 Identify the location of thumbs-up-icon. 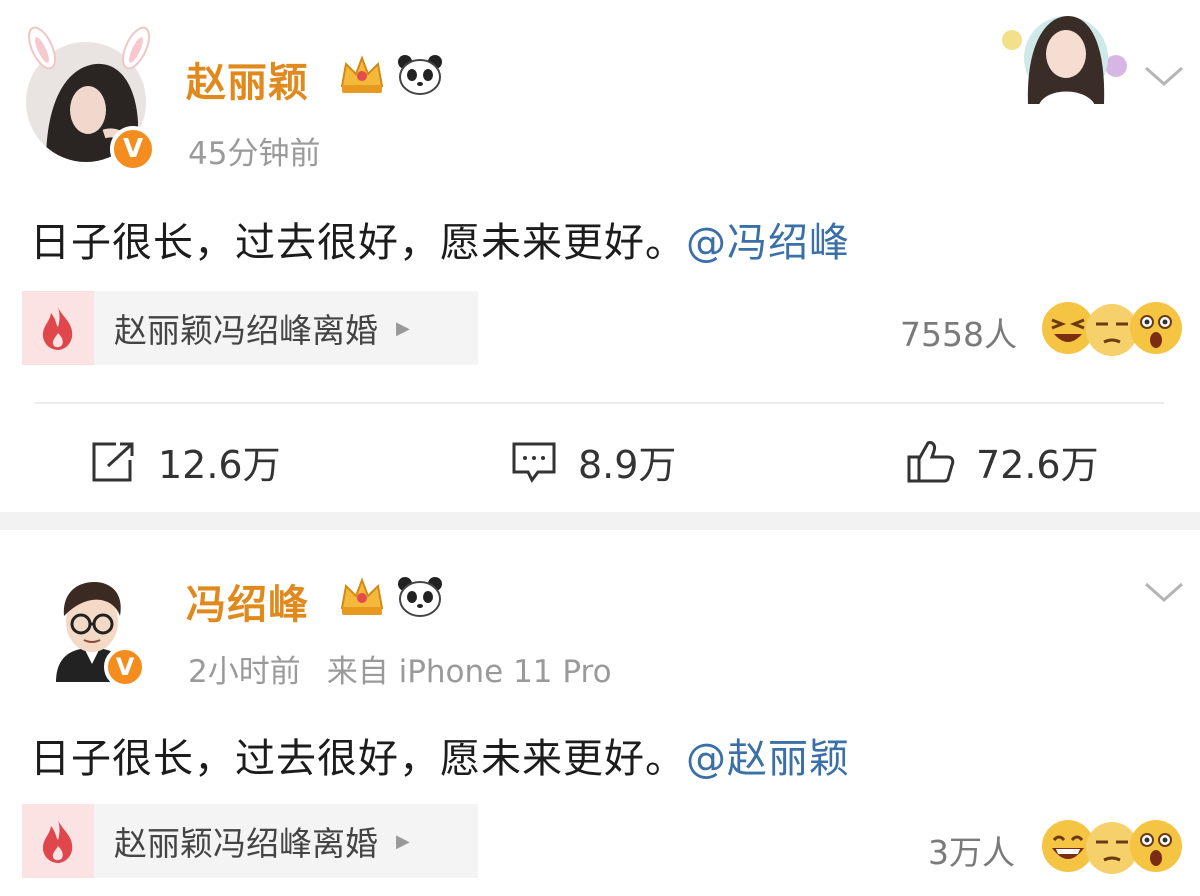
(931, 461).